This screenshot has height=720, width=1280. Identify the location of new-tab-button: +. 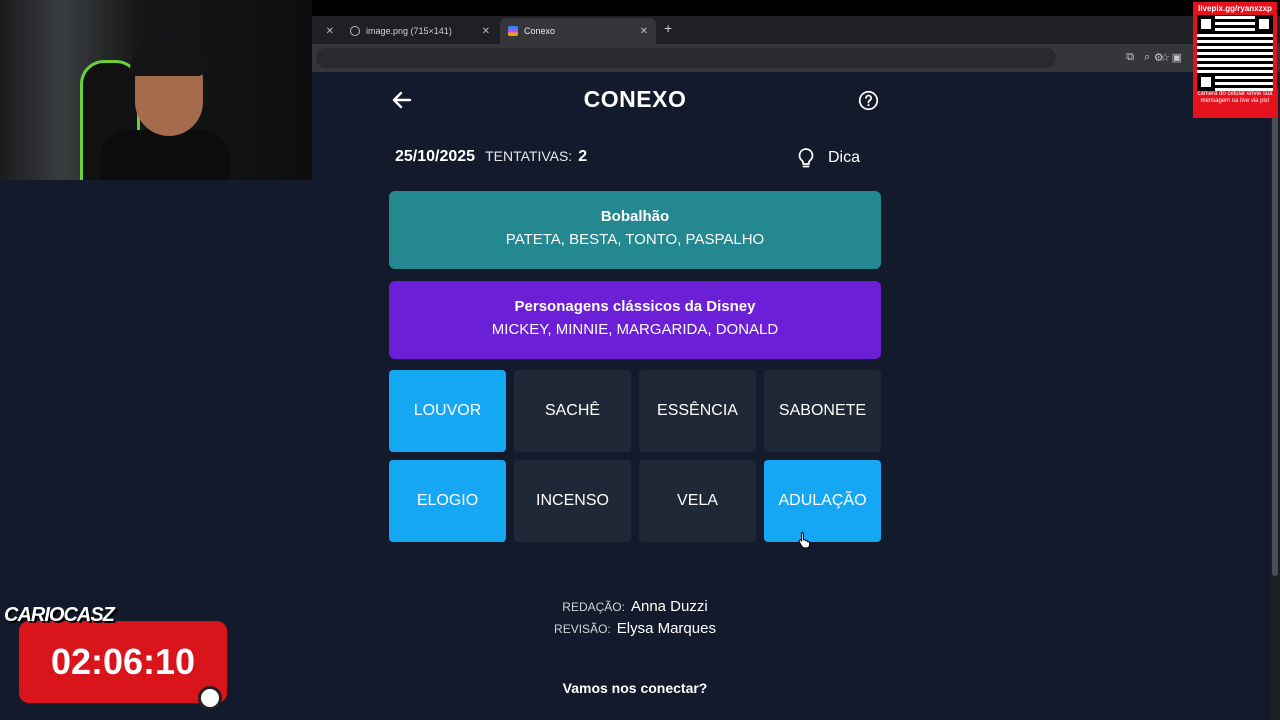
(668, 28).